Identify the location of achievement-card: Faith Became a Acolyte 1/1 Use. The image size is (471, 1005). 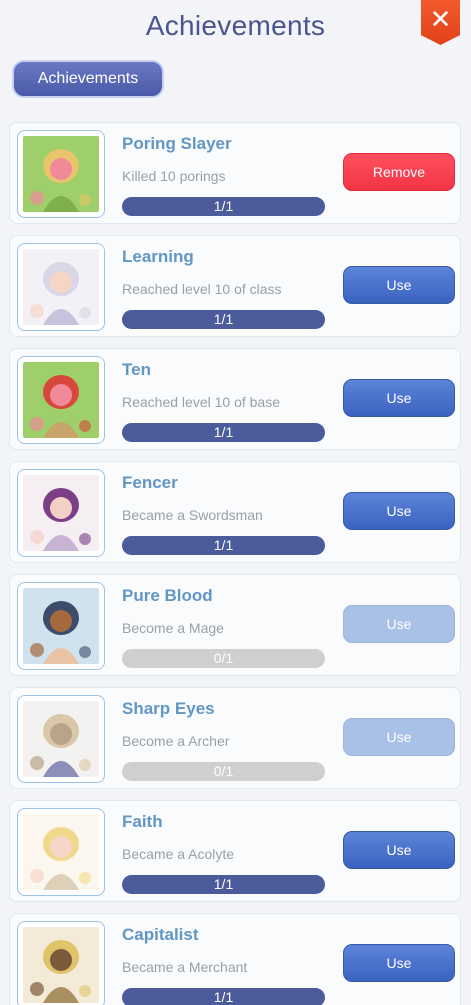
(235, 851).